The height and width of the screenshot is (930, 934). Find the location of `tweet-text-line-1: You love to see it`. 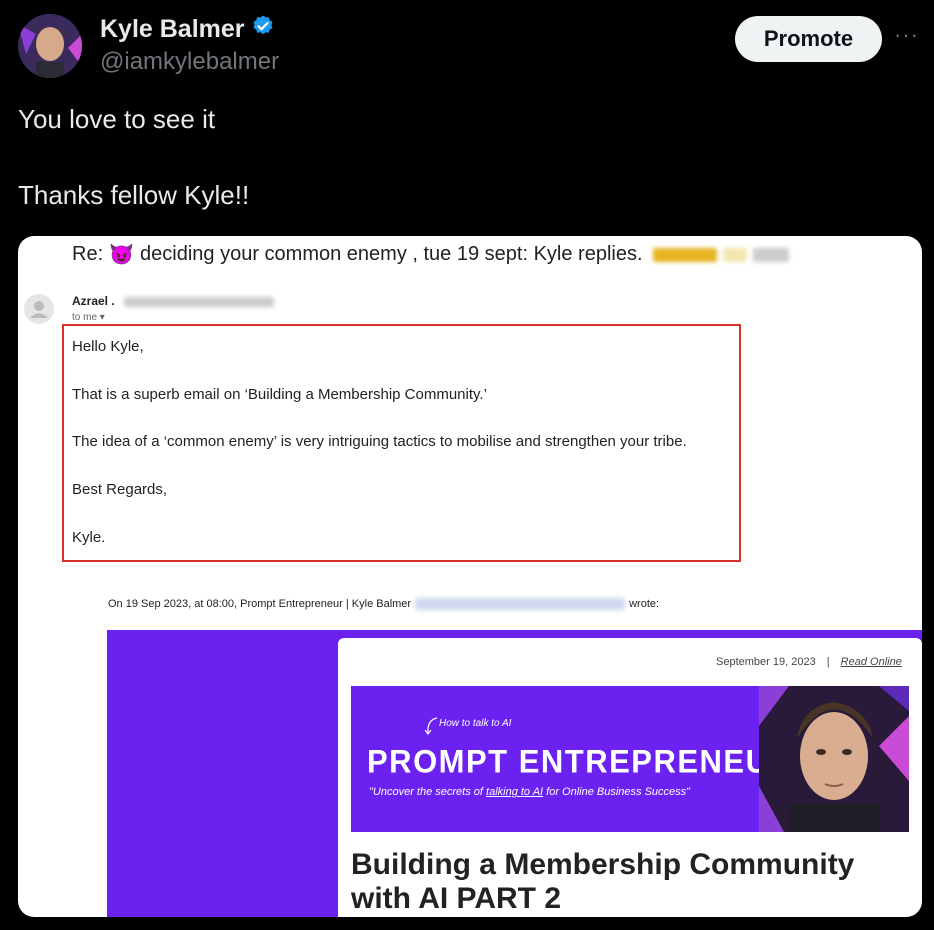

tweet-text-line-1: You love to see it is located at coordinates (117, 119).